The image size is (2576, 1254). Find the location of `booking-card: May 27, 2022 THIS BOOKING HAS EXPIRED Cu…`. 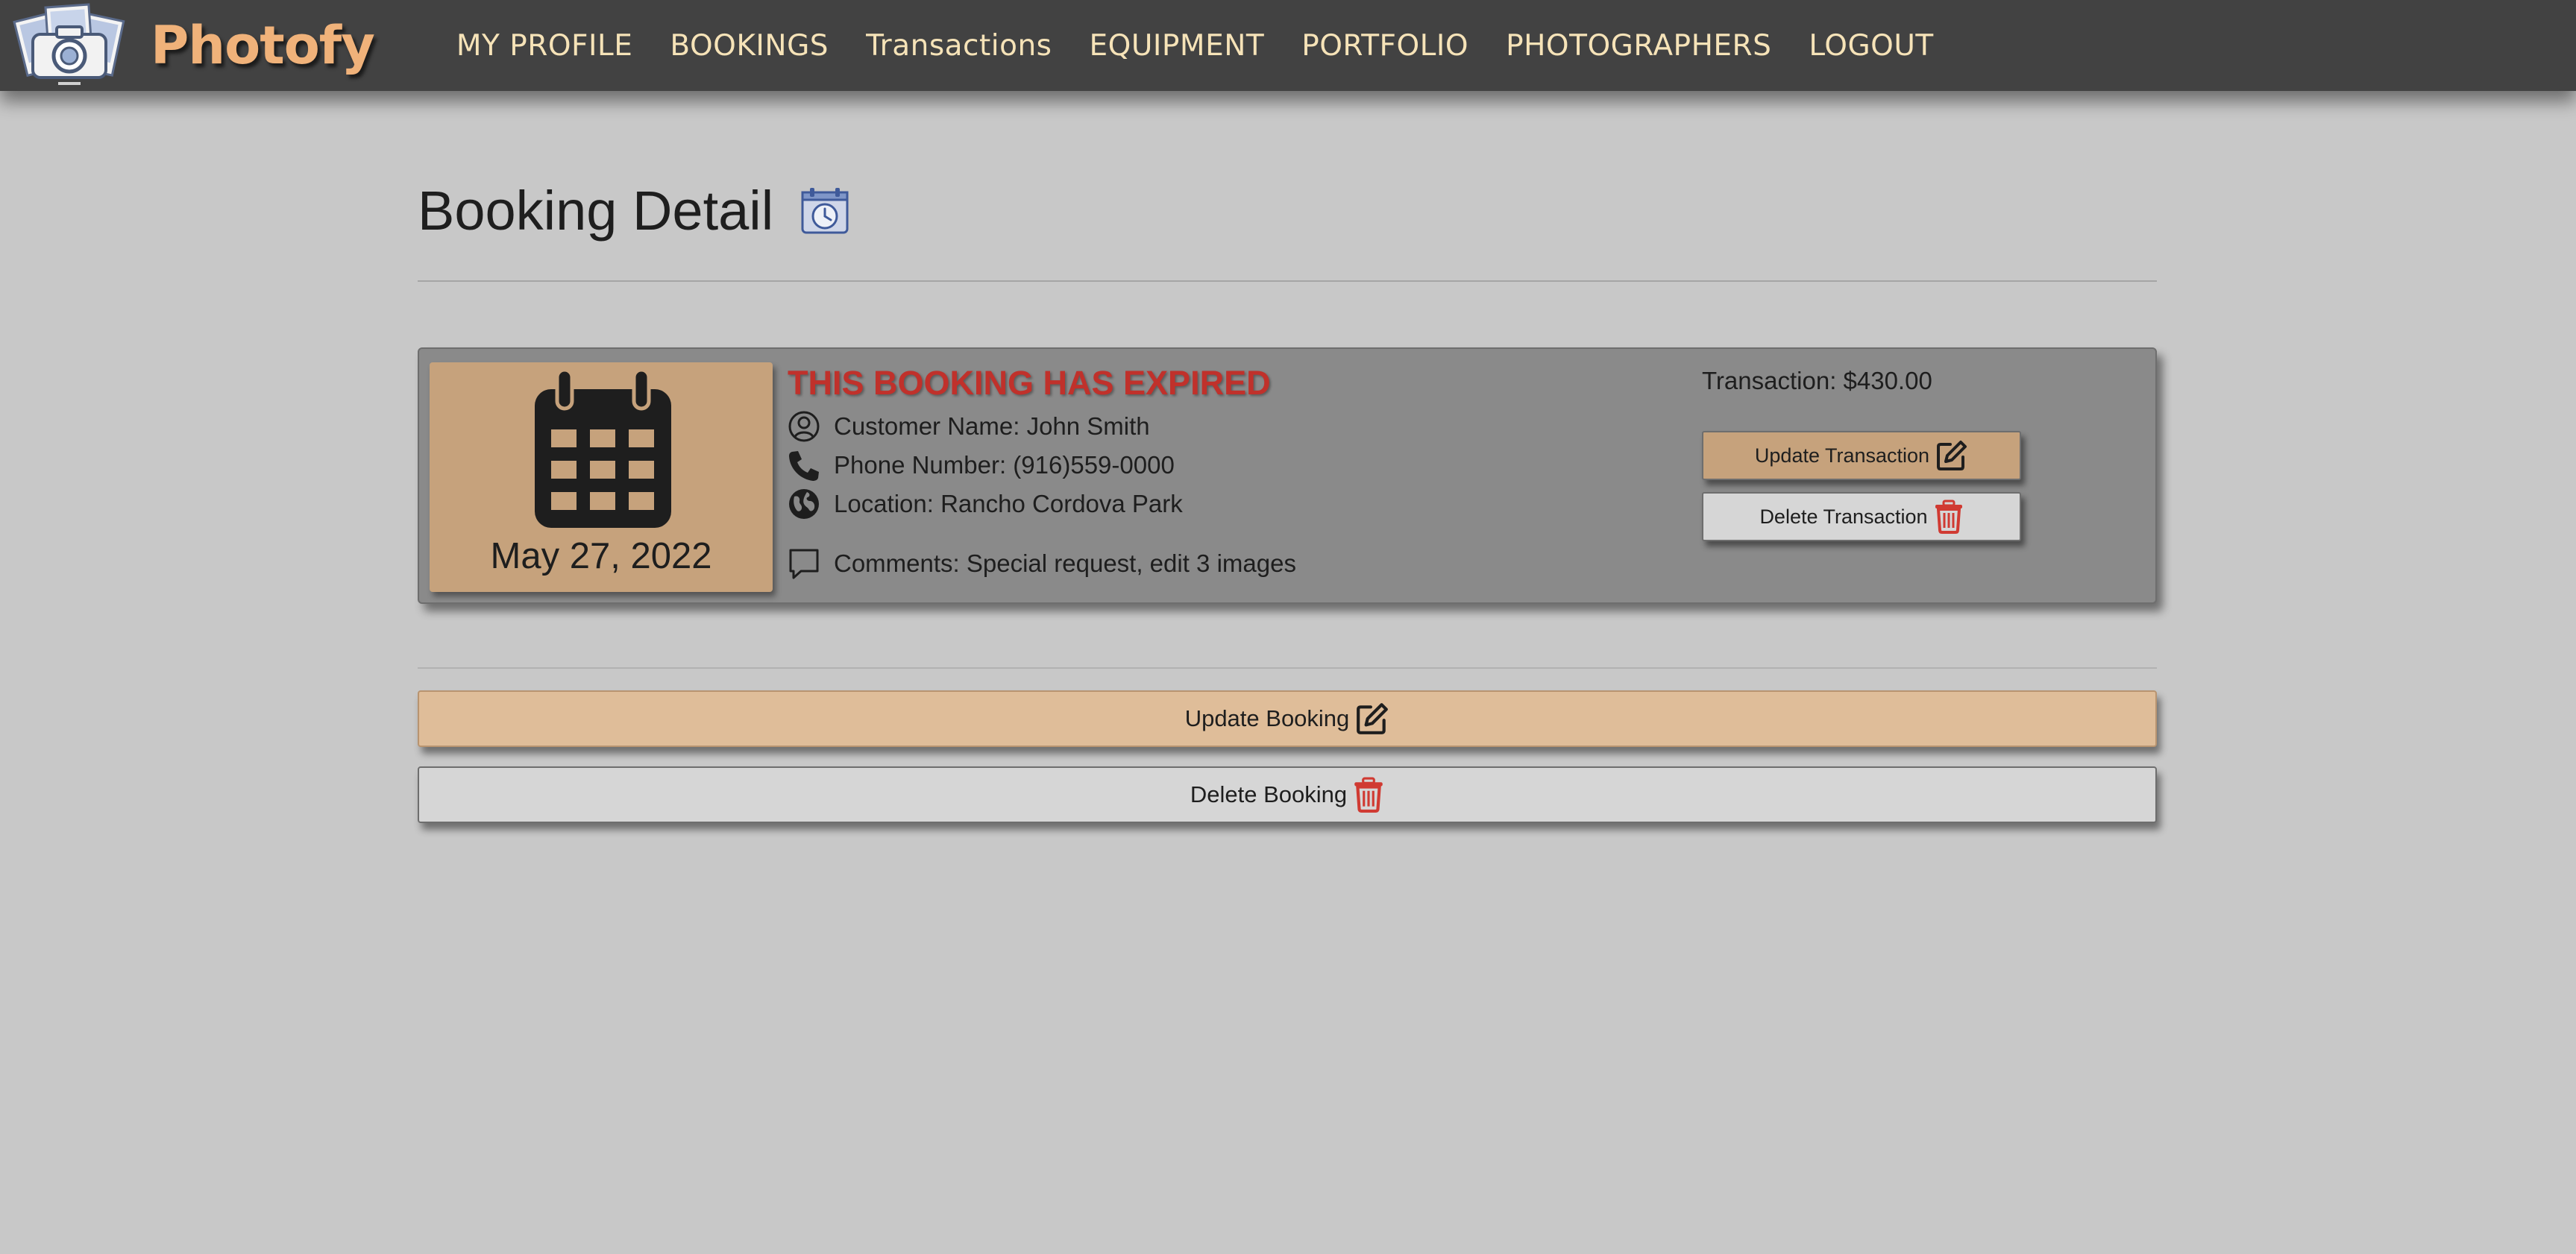

booking-card: May 27, 2022 THIS BOOKING HAS EXPIRED Cu… is located at coordinates (1287, 475).